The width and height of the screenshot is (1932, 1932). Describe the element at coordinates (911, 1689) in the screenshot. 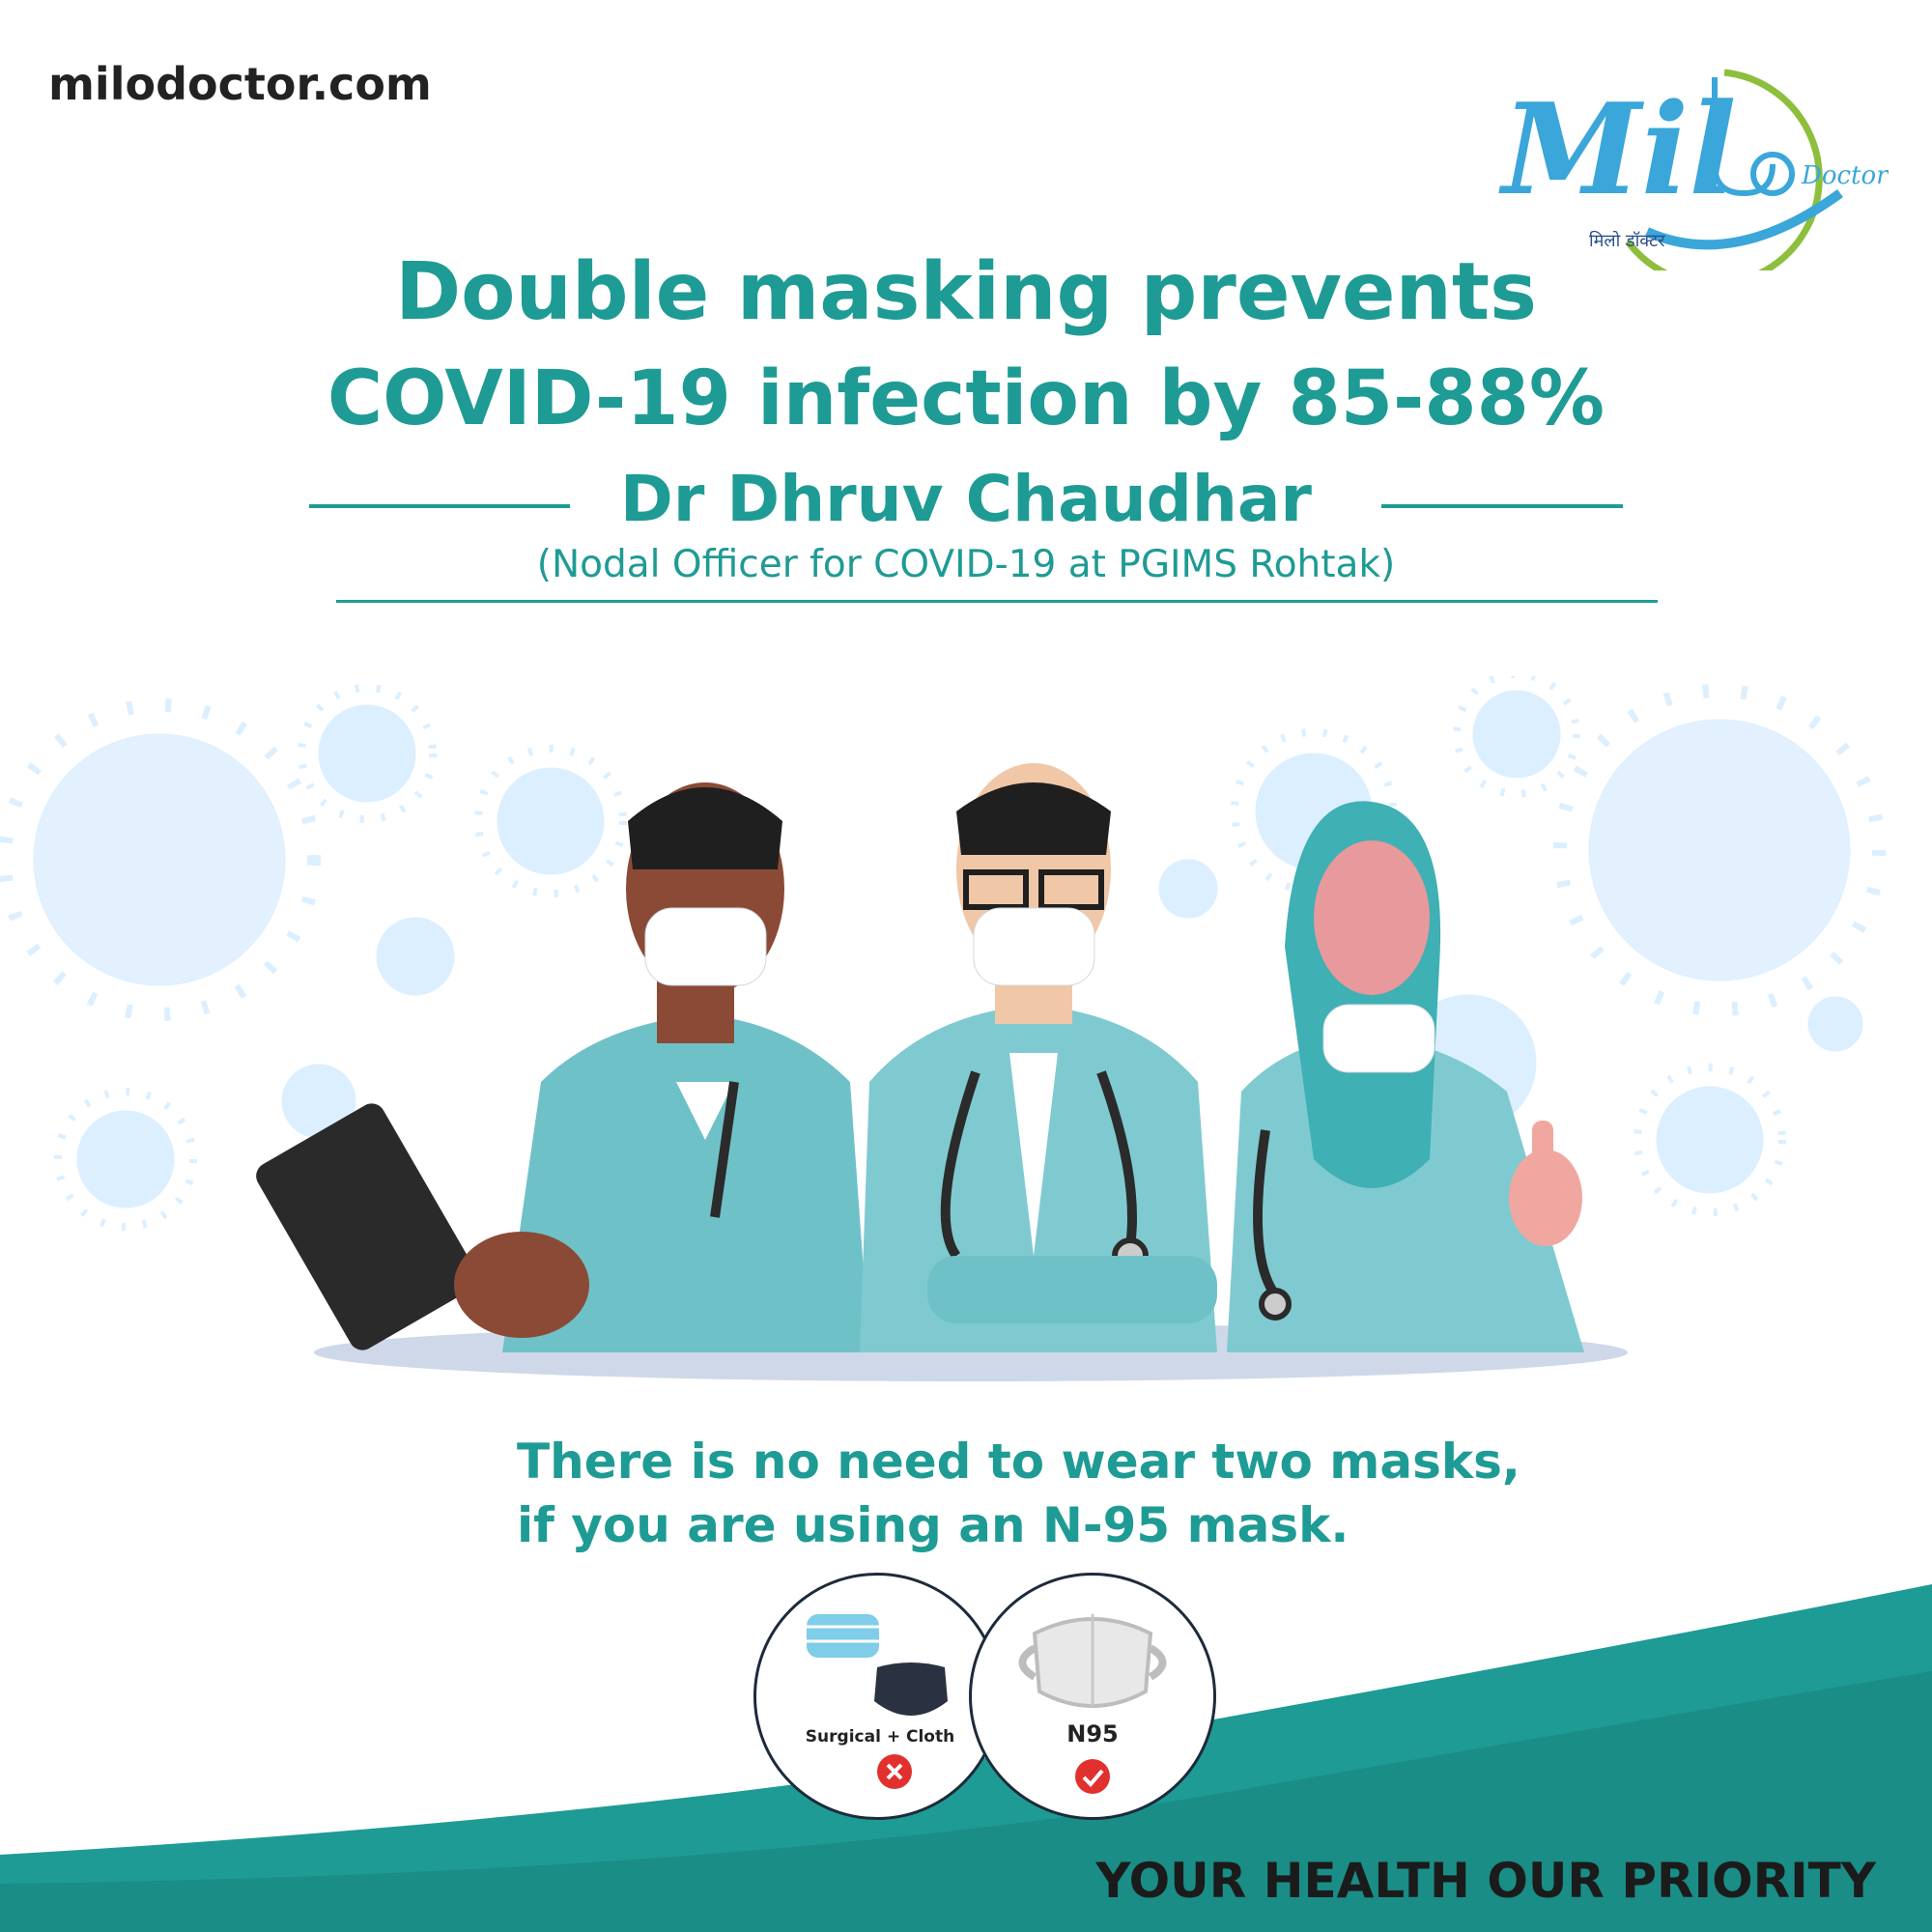

I see `cloth-mask-icon` at that location.